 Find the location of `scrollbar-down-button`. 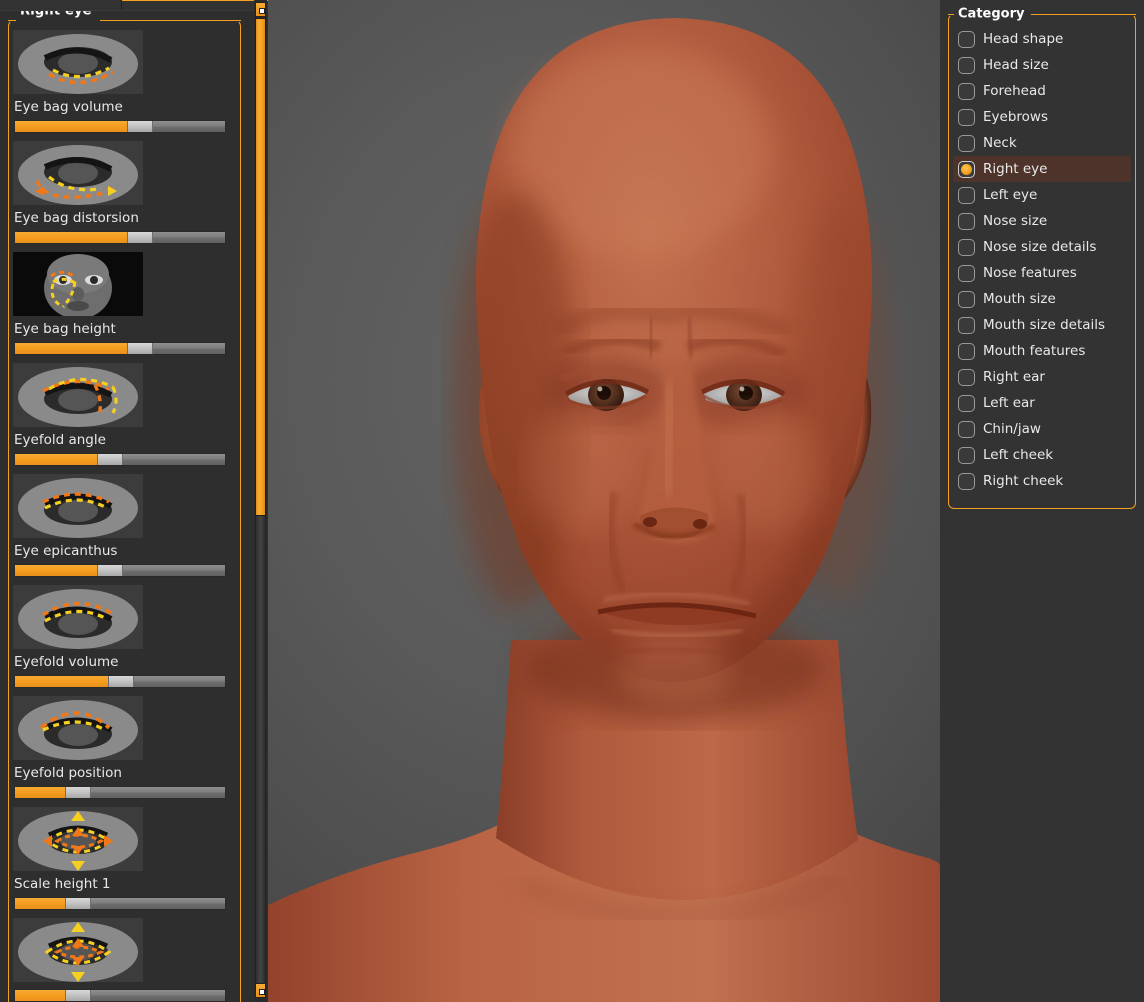

scrollbar-down-button is located at coordinates (260, 990).